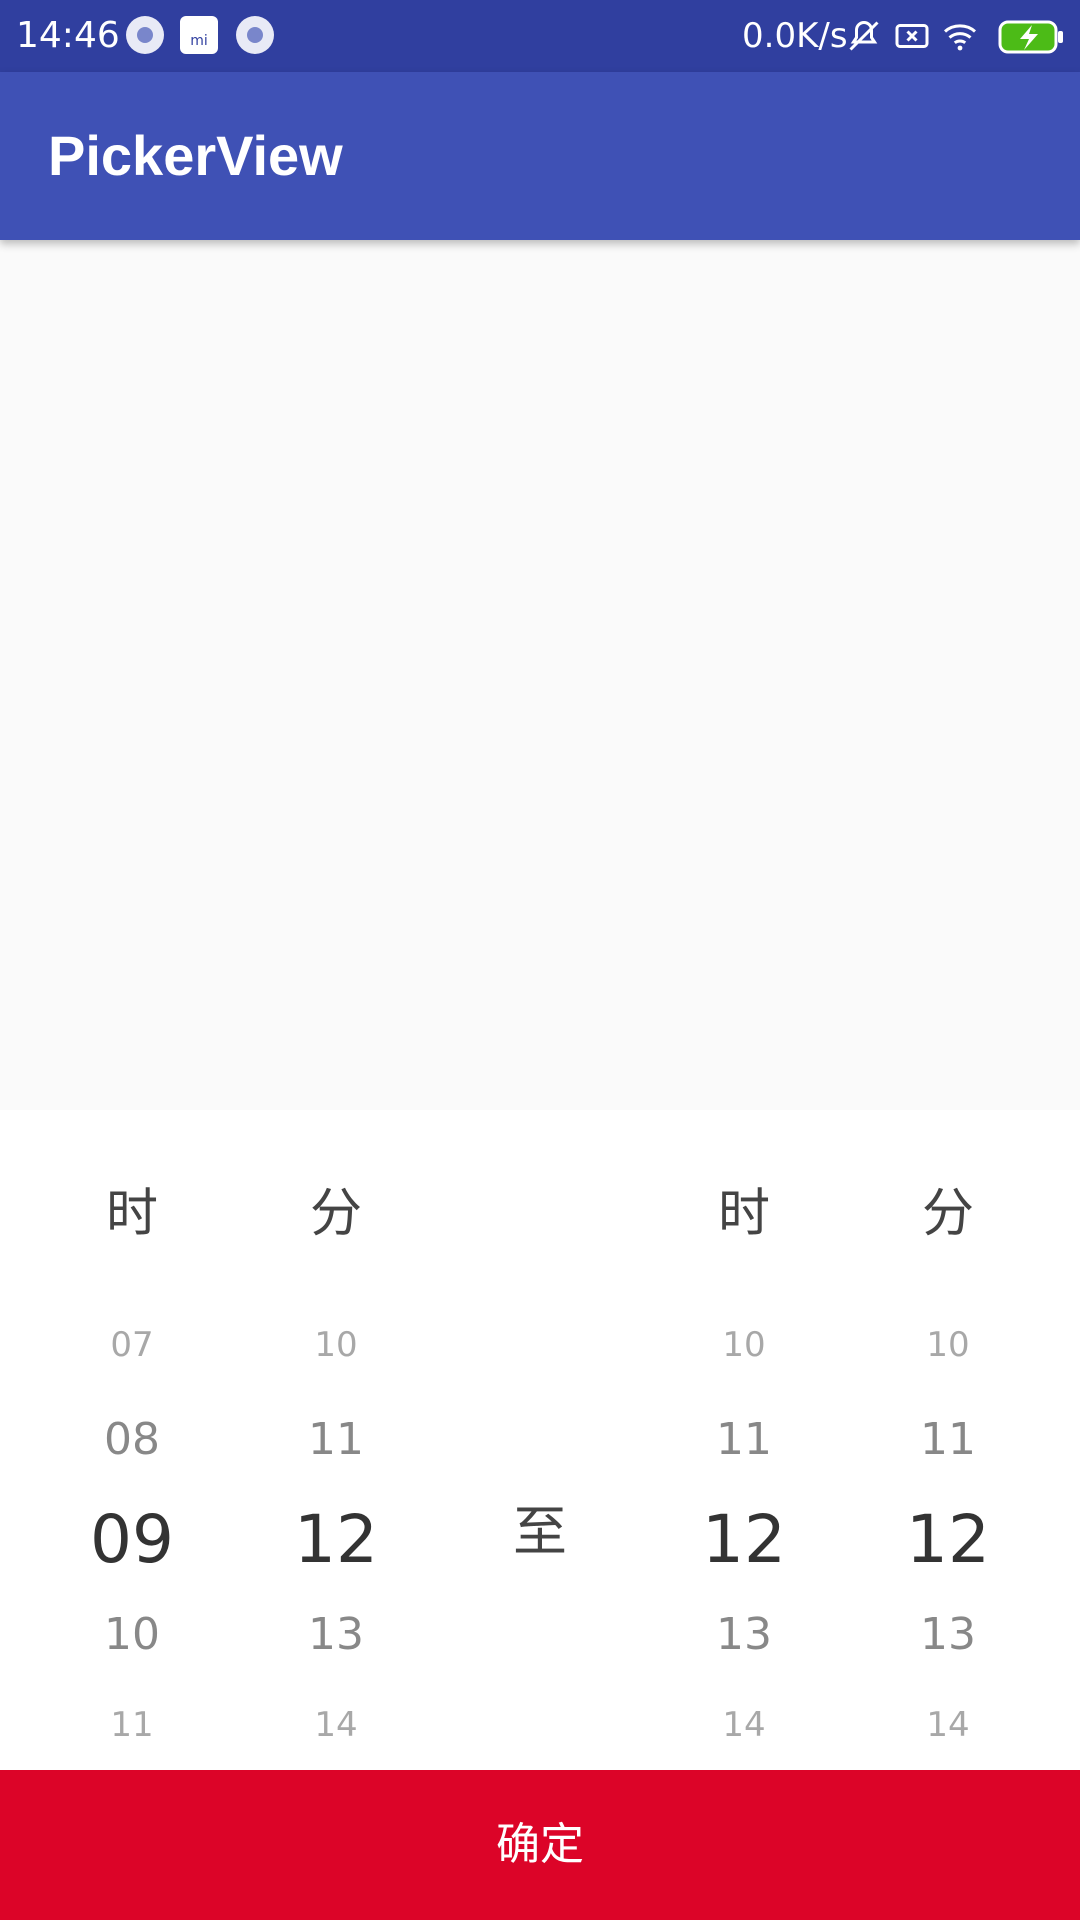  Describe the element at coordinates (912, 36) in the screenshot. I see `no-sim-icon` at that location.